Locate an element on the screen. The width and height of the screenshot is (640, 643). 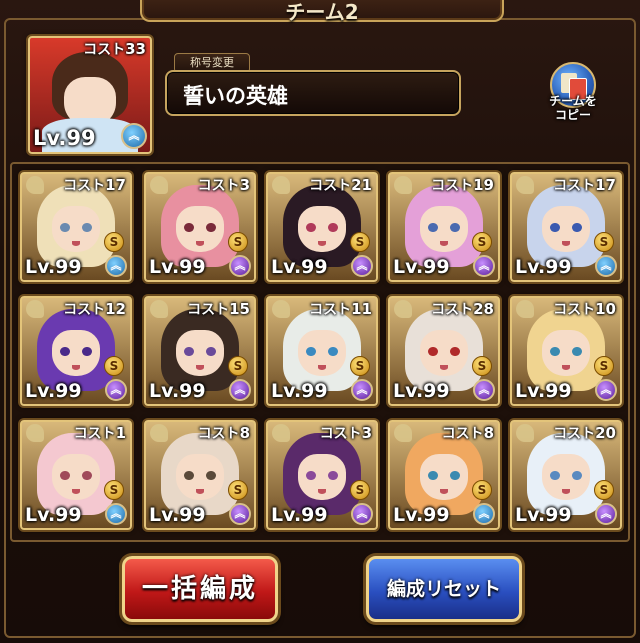
unit-card: コスト12 S Lv.99 ︽ is located at coordinates (76, 351).